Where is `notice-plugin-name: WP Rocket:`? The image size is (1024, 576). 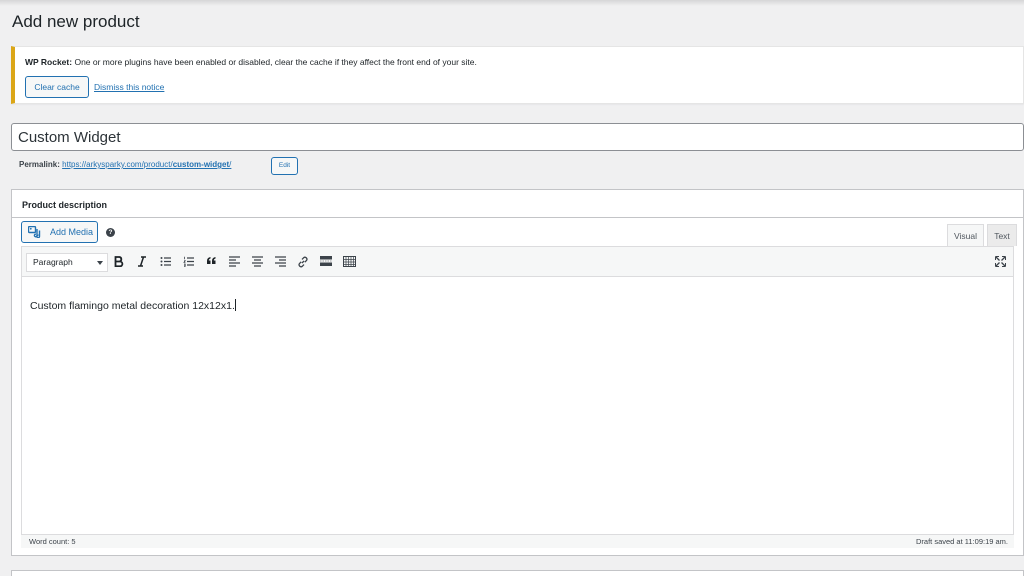
notice-plugin-name: WP Rocket: is located at coordinates (49, 62).